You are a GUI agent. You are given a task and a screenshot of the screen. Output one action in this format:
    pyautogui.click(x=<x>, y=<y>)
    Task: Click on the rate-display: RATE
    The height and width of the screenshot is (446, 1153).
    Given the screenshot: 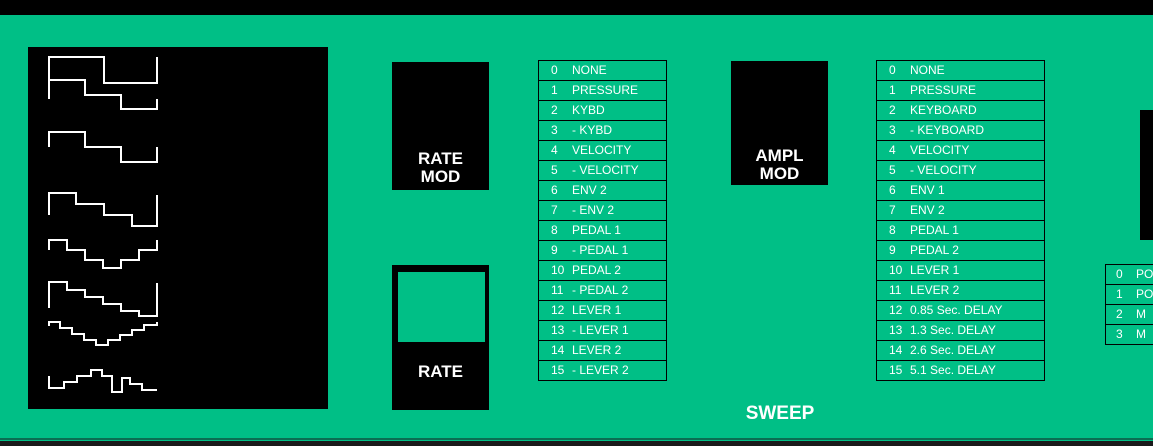 What is the action you would take?
    pyautogui.click(x=440, y=337)
    